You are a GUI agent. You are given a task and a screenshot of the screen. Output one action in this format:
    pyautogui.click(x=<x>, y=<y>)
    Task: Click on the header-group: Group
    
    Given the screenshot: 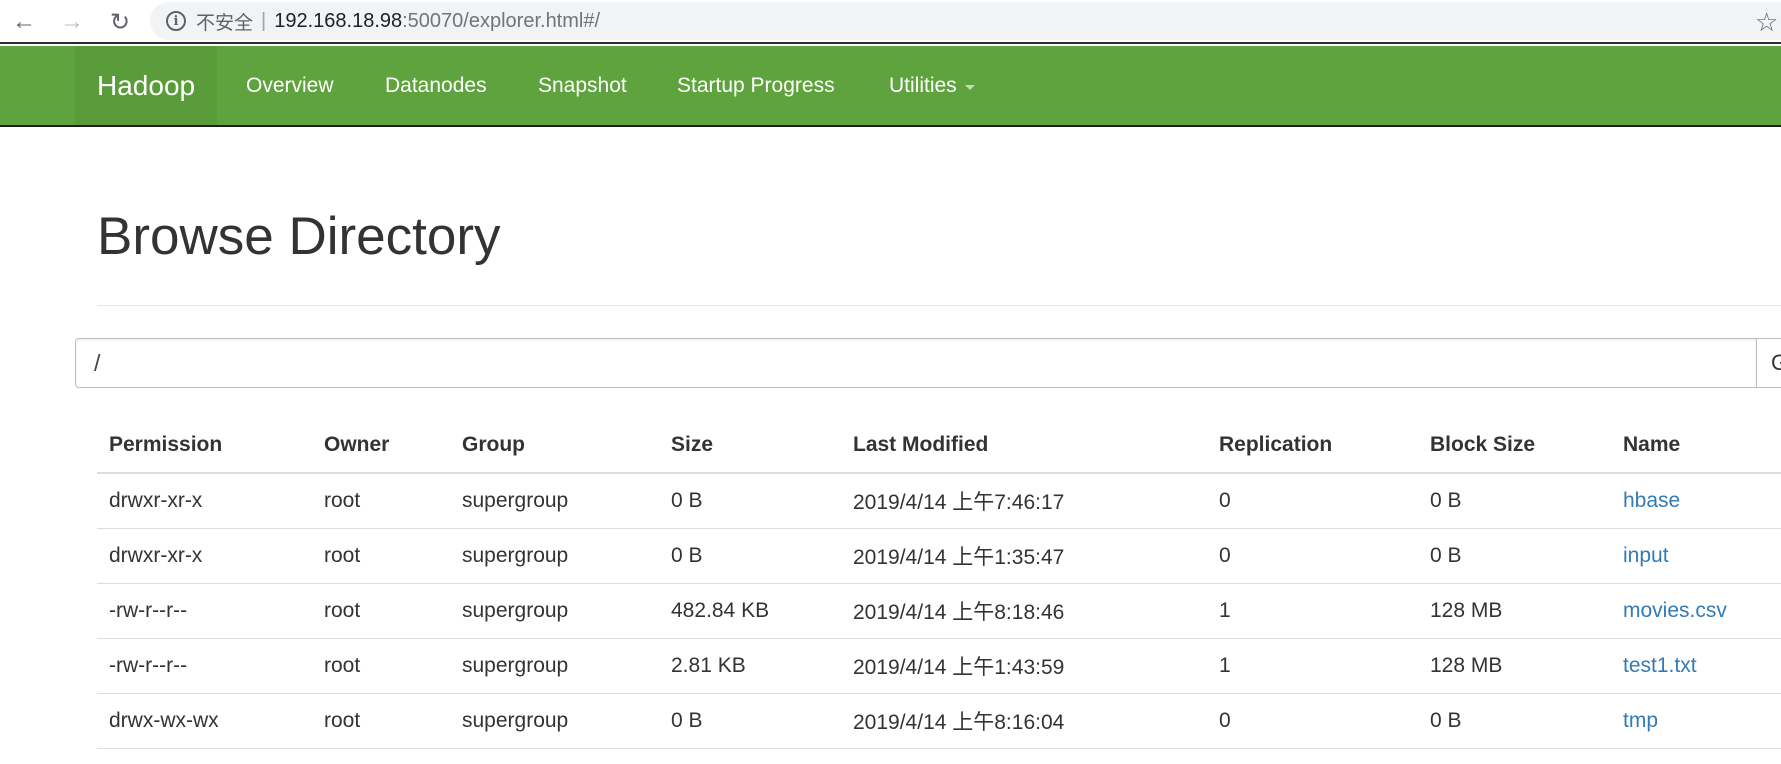 What is the action you would take?
    pyautogui.click(x=554, y=446)
    